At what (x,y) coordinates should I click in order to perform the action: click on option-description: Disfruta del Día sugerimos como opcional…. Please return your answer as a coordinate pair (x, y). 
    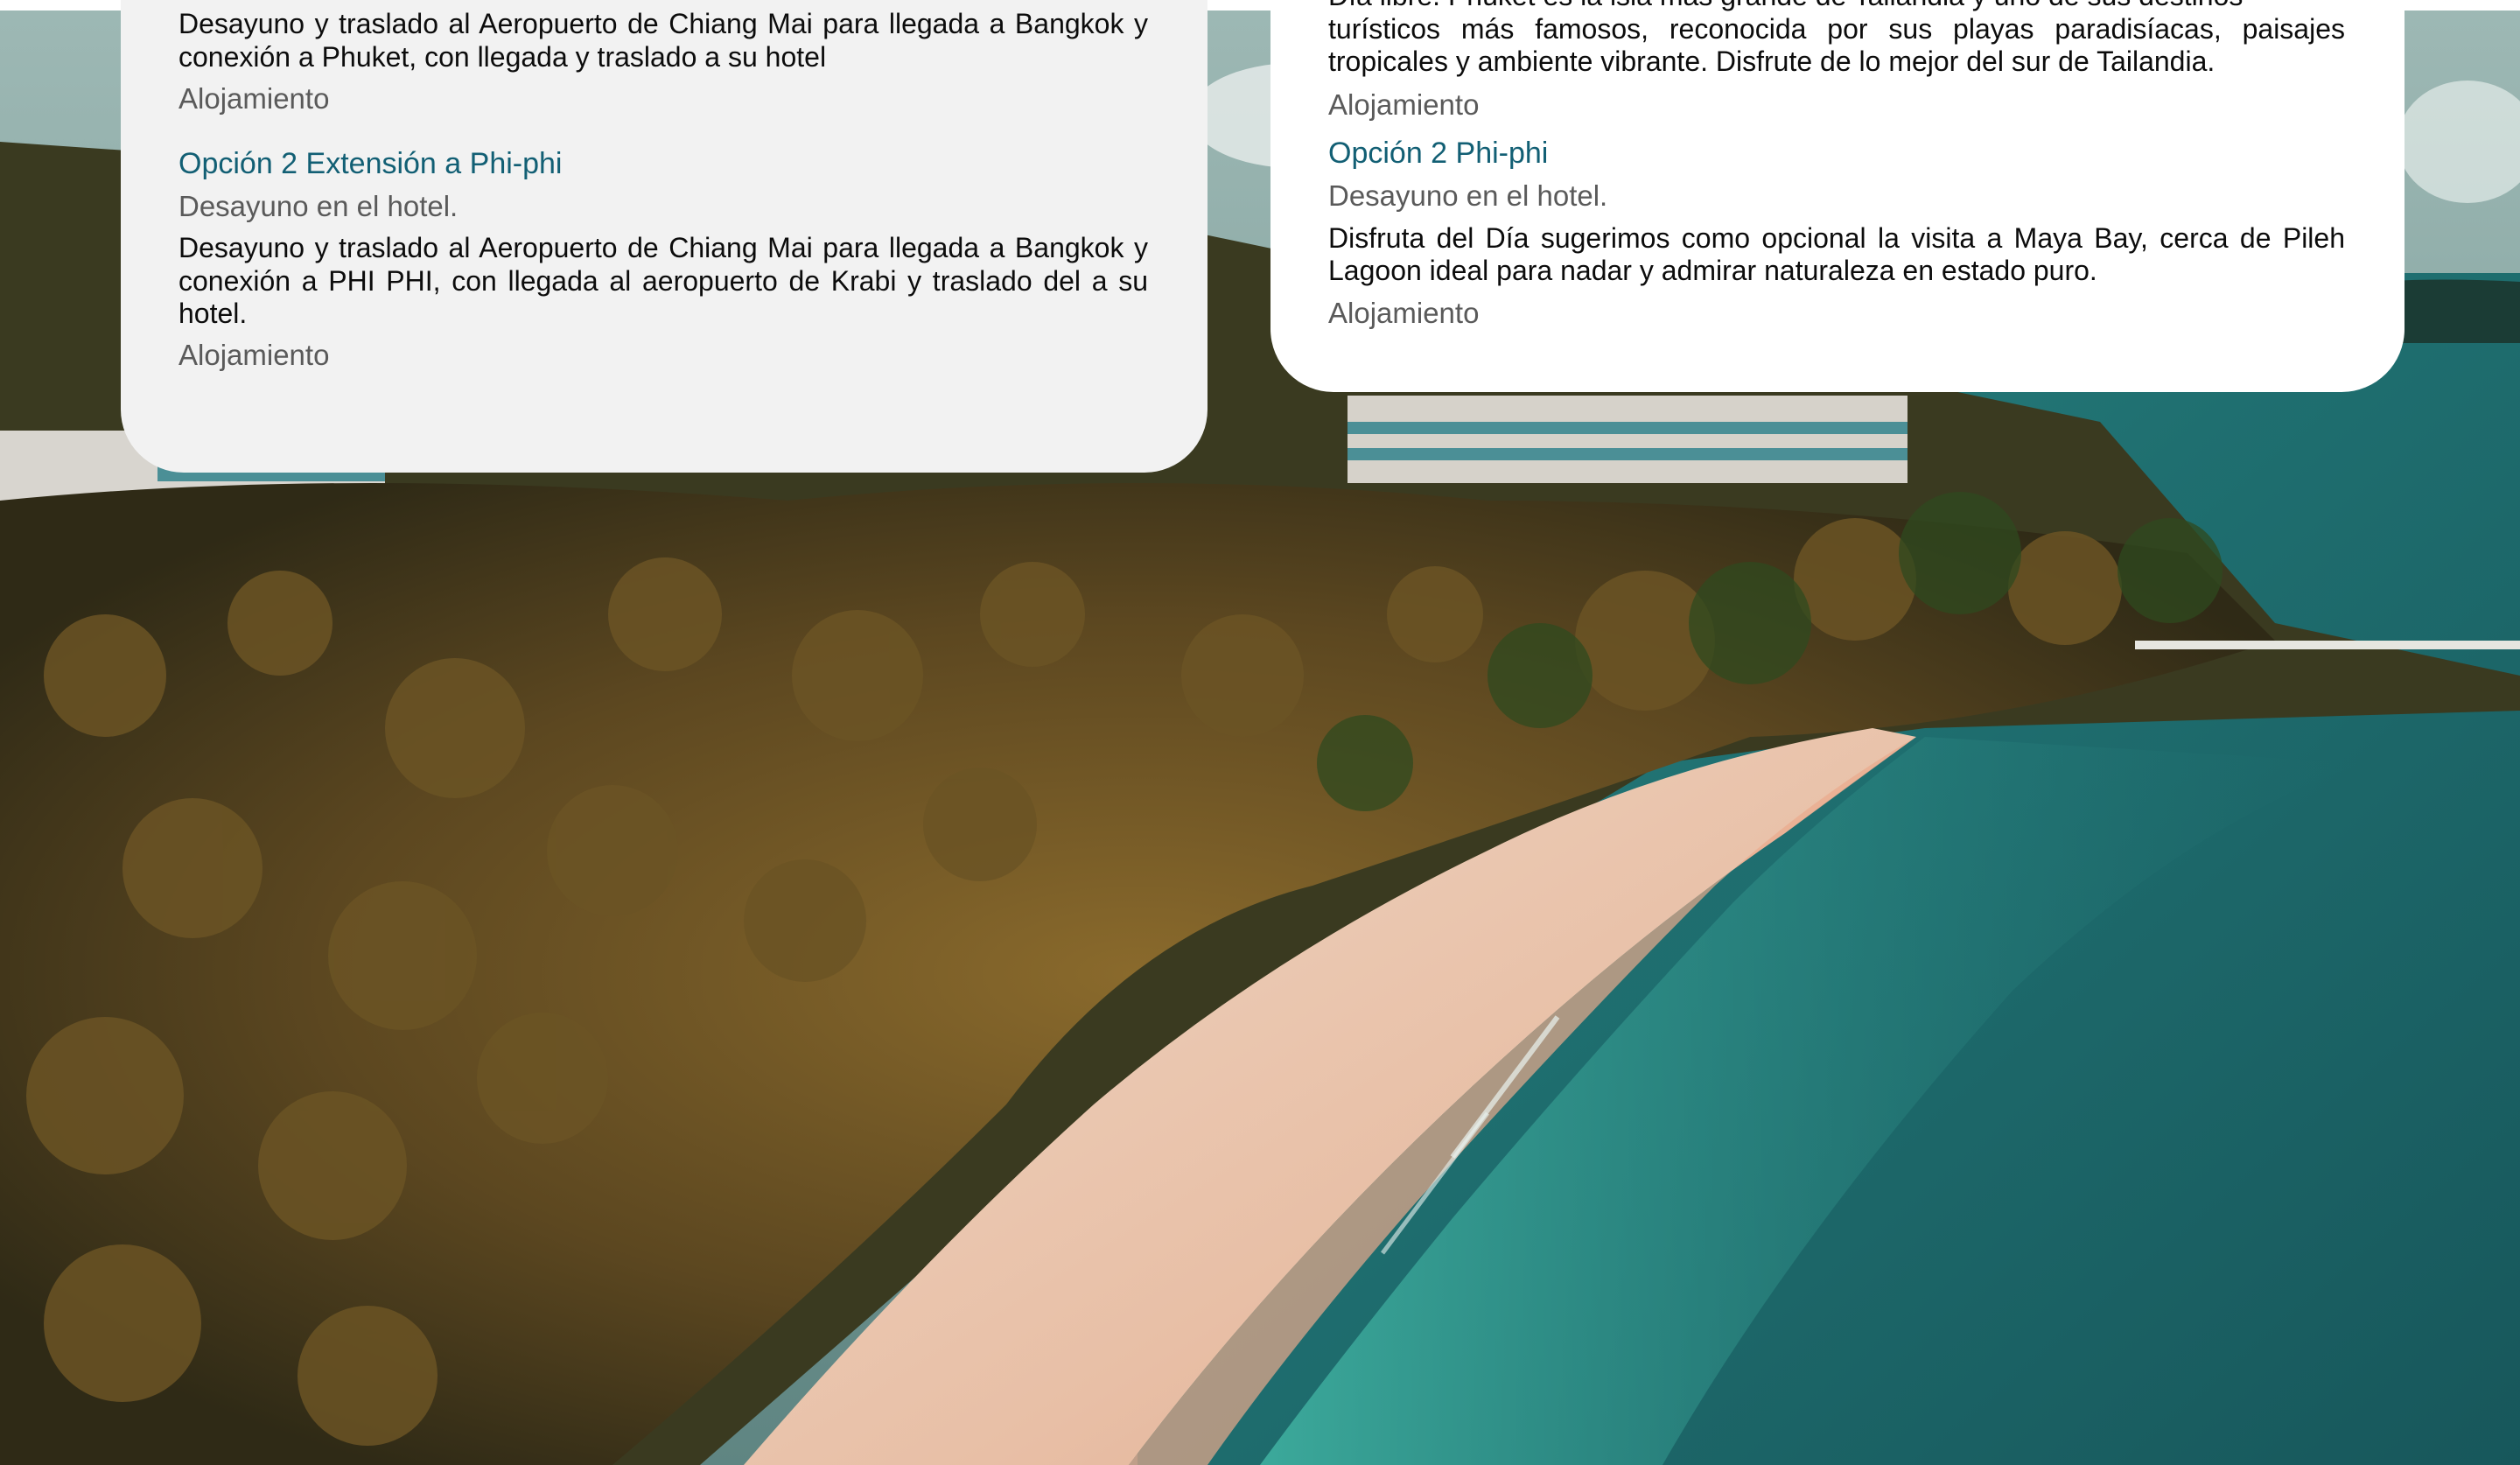
    Looking at the image, I should click on (1836, 254).